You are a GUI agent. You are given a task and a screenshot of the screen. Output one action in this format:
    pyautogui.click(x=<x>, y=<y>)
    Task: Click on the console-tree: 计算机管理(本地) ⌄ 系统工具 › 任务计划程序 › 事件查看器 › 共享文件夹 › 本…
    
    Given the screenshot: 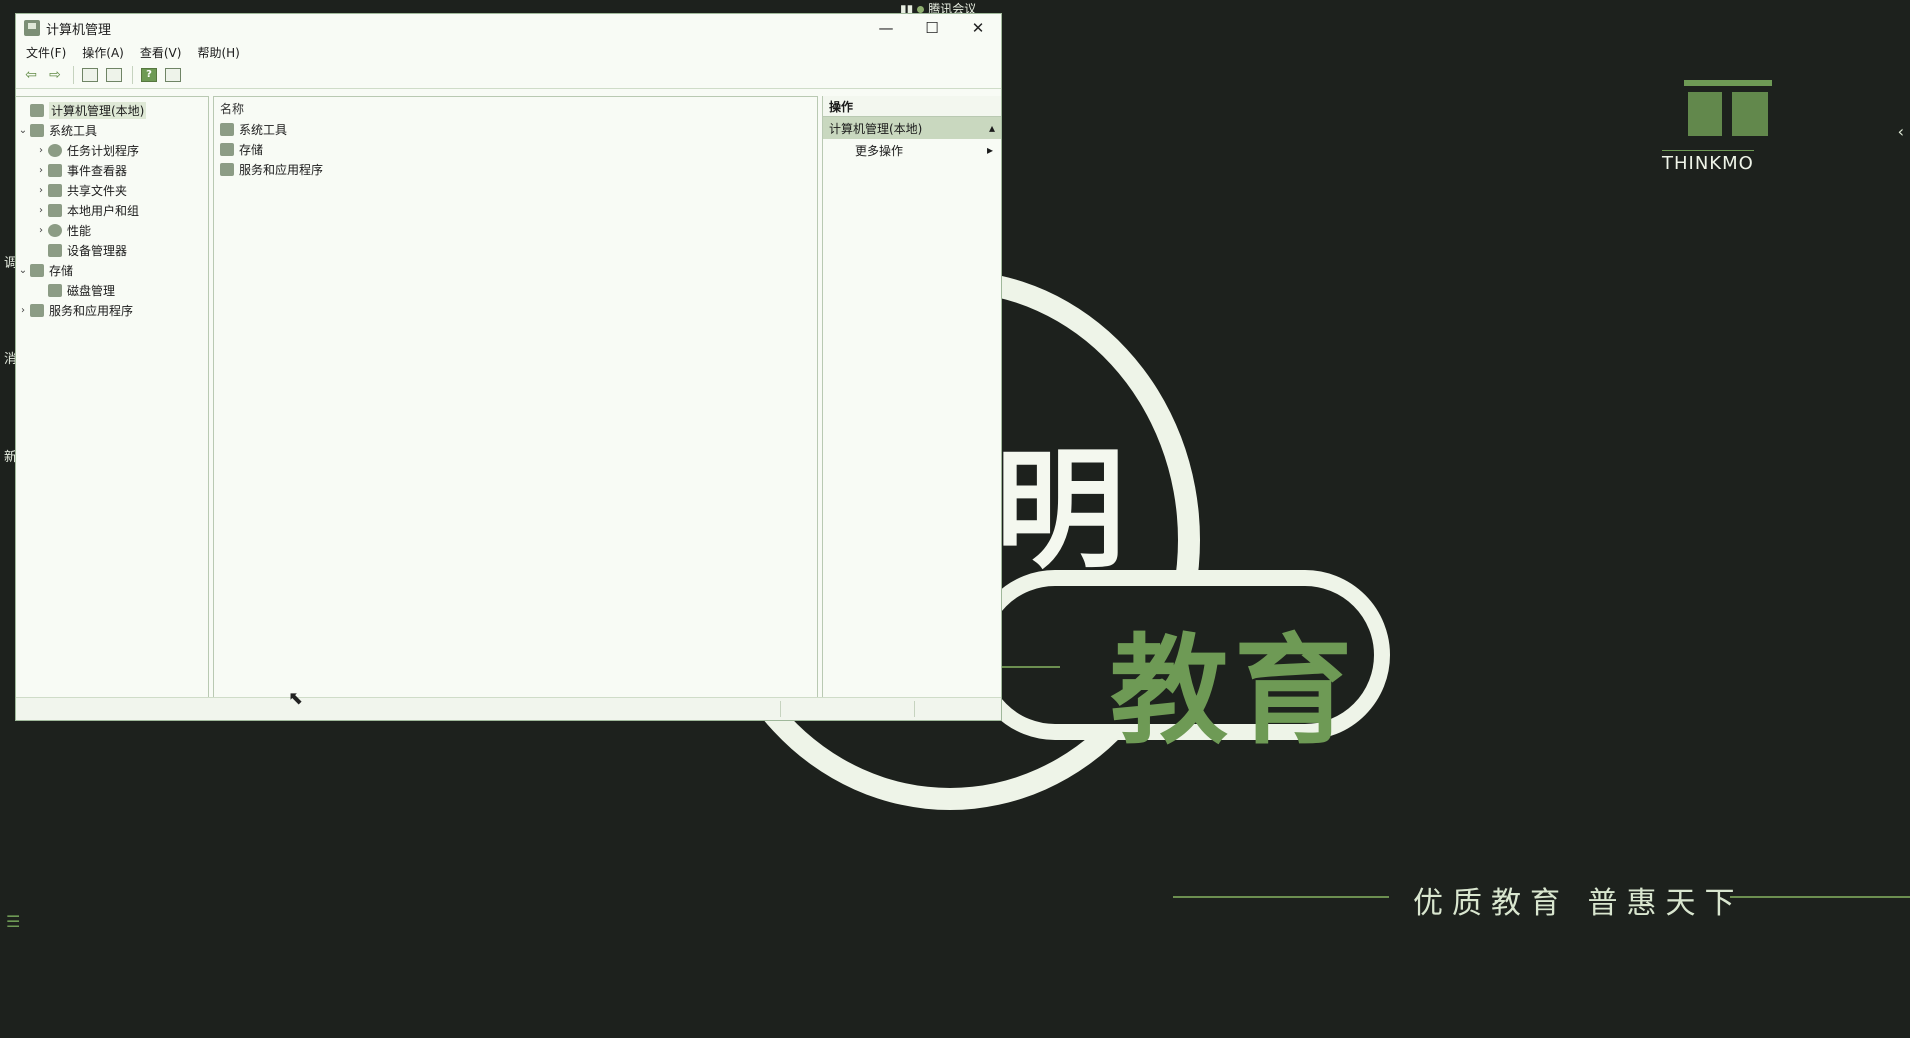 What is the action you would take?
    pyautogui.click(x=112, y=397)
    